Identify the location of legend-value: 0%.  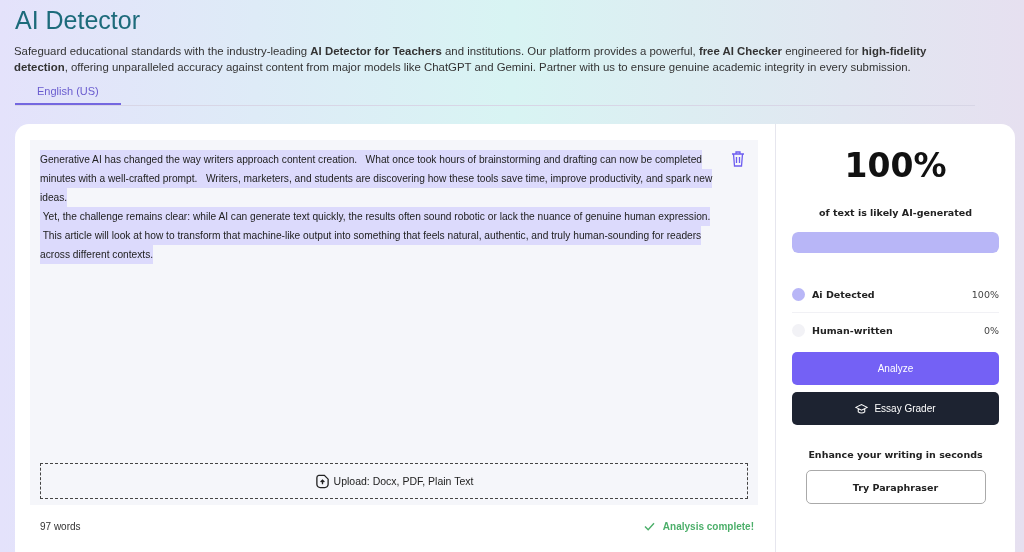
(991, 330).